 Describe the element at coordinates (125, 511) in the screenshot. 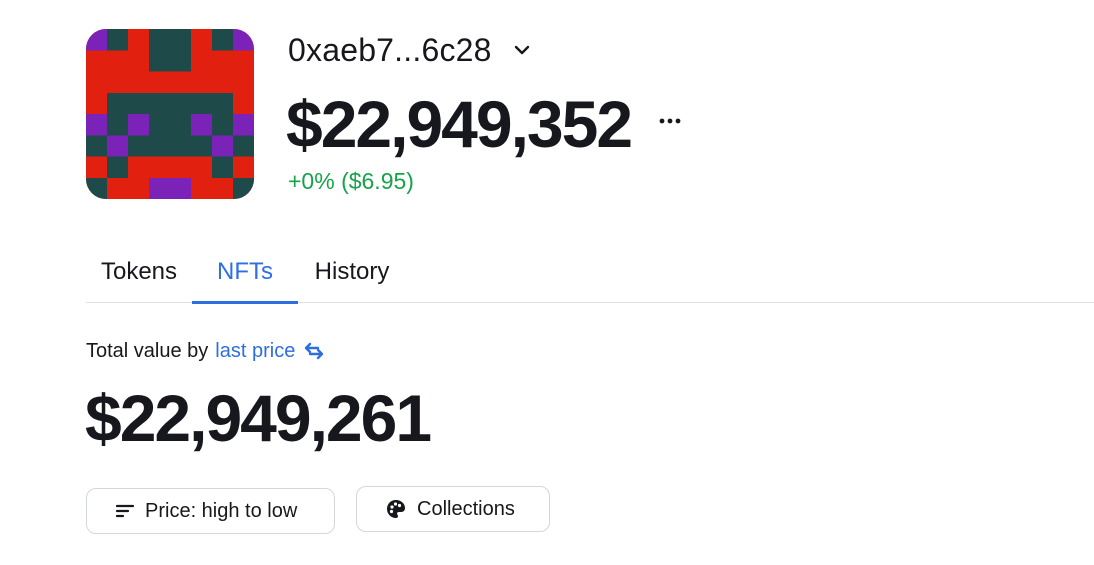

I see `sort-lines-icon` at that location.